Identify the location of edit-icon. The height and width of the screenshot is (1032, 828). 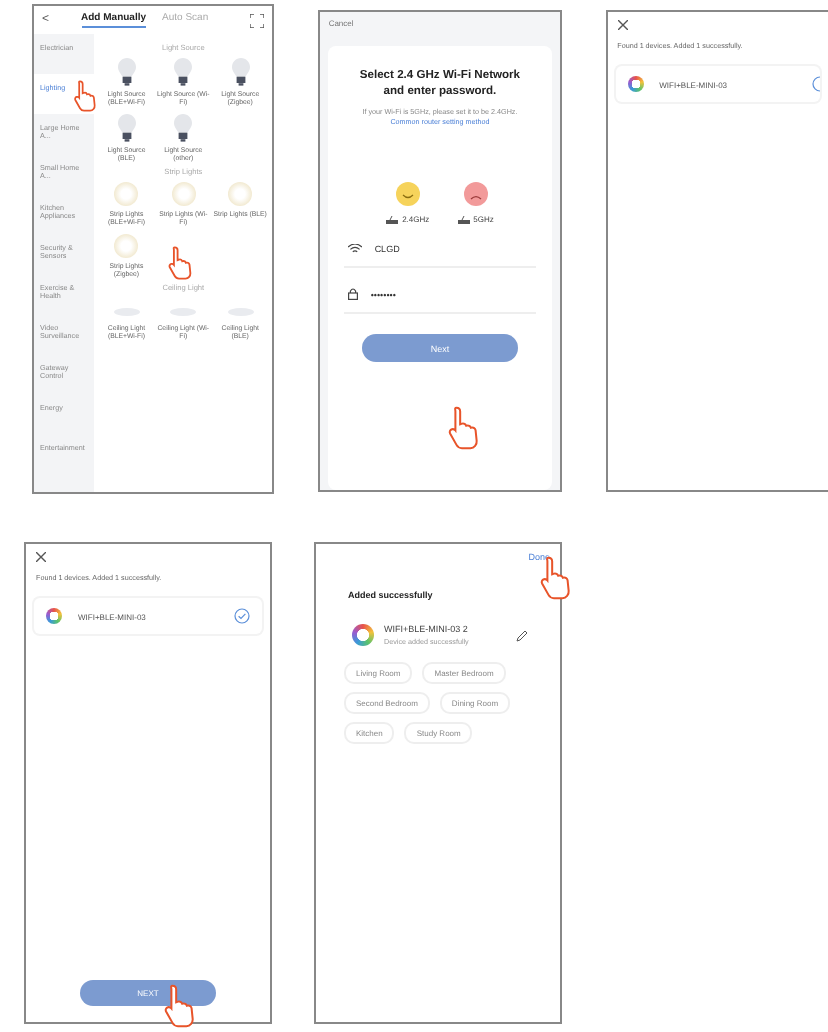
(522, 635).